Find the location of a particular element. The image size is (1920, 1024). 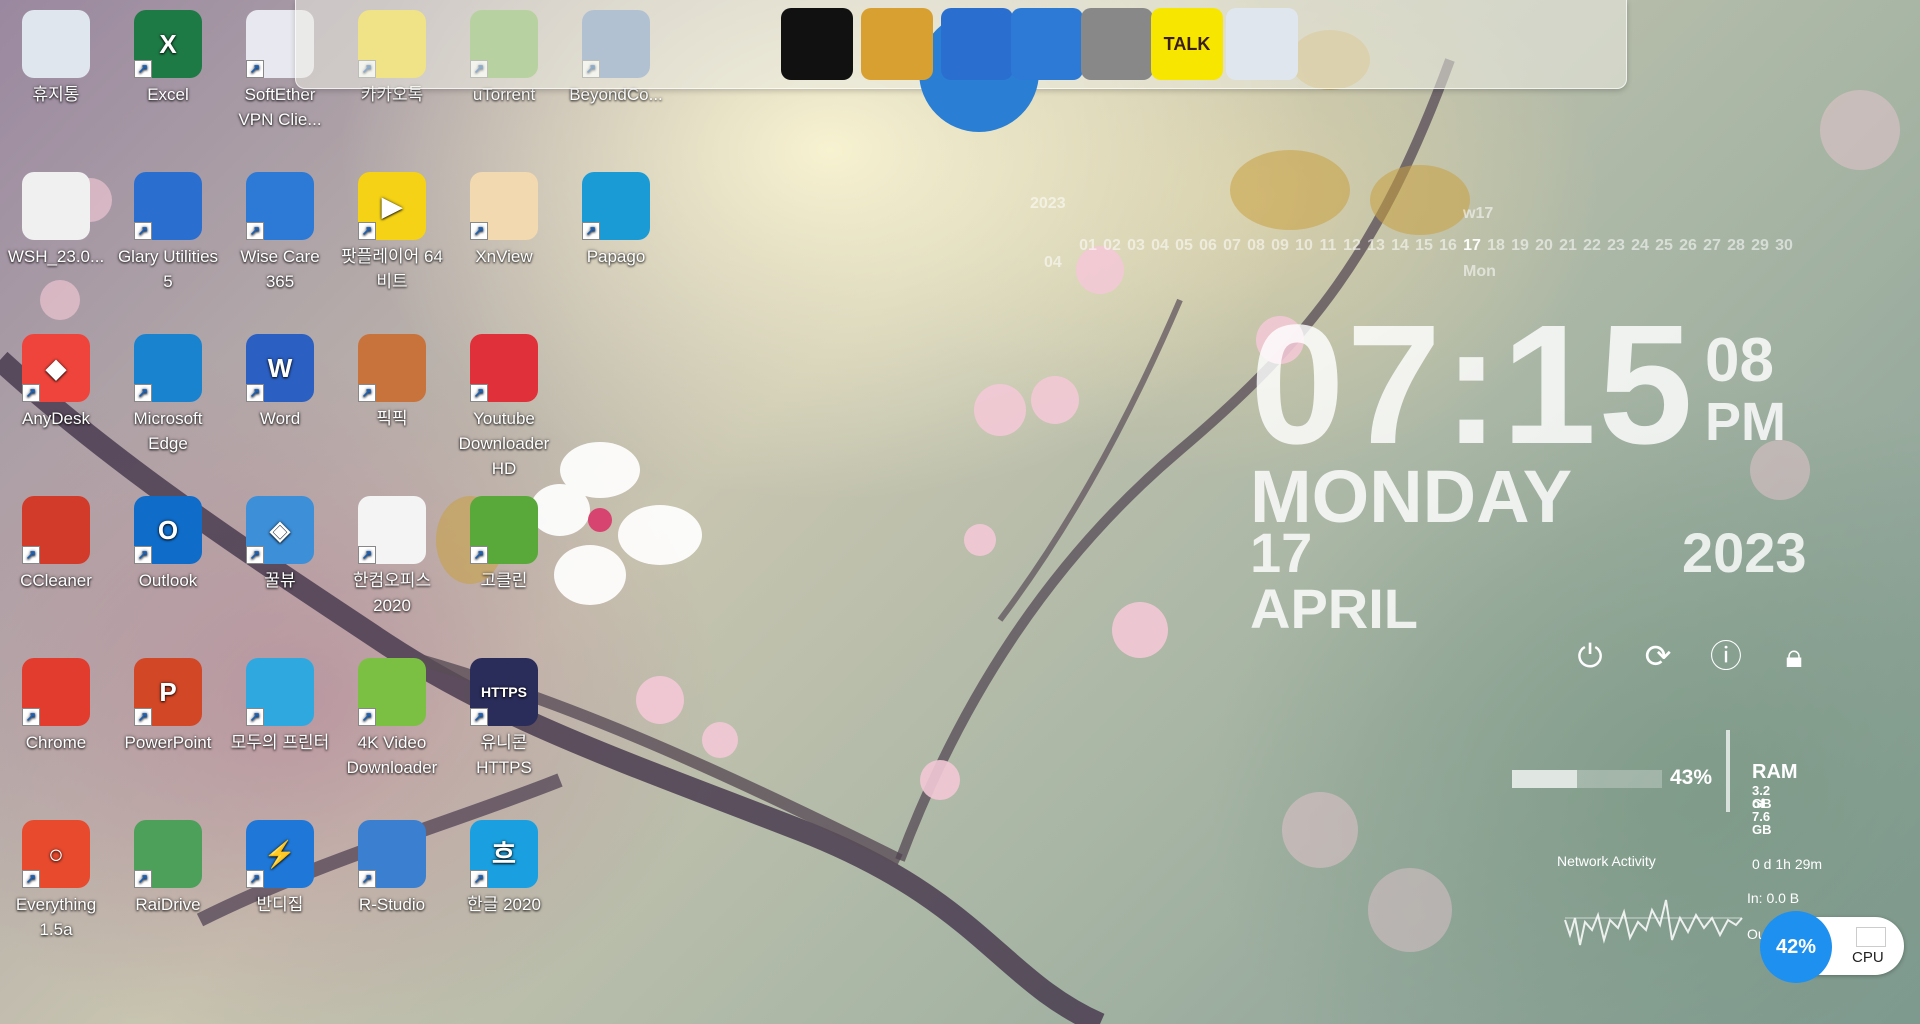

uptime-text: 0 d 1h 29m is located at coordinates (1787, 864).